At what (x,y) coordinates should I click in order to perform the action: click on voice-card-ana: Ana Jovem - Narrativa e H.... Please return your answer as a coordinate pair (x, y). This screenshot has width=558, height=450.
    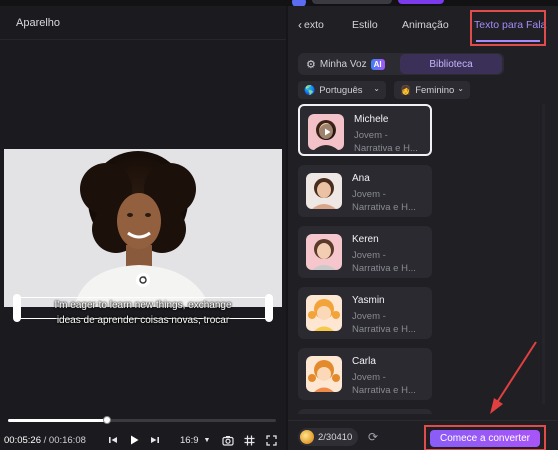
    Looking at the image, I should click on (365, 191).